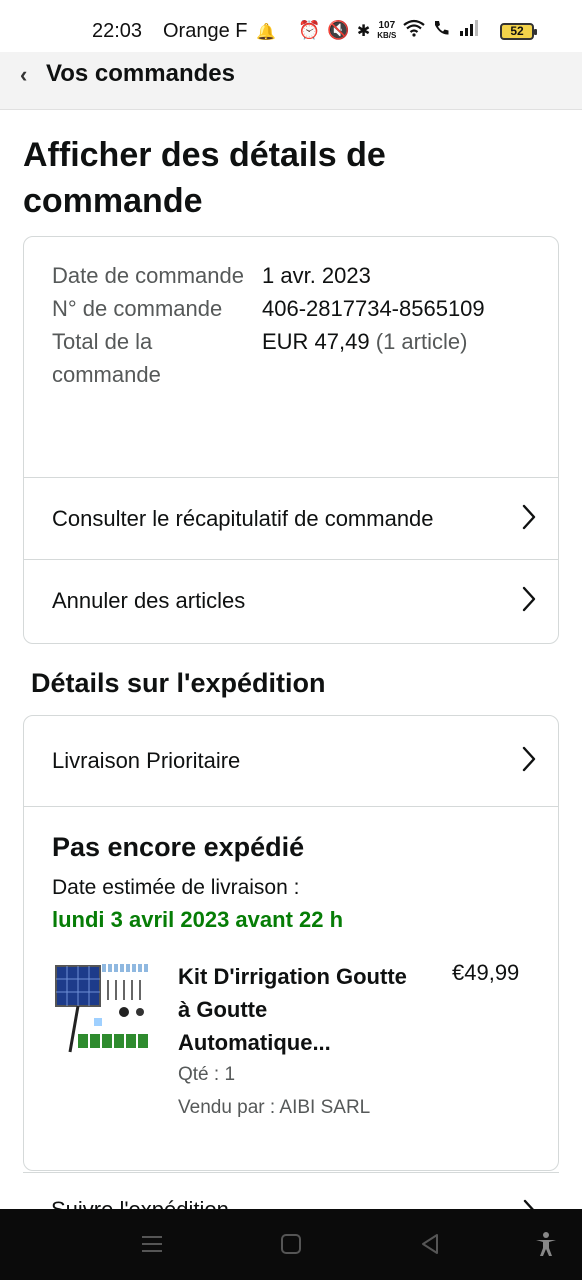  What do you see at coordinates (316, 275) in the screenshot?
I see `order-date-value: 1 avr. 2023` at bounding box center [316, 275].